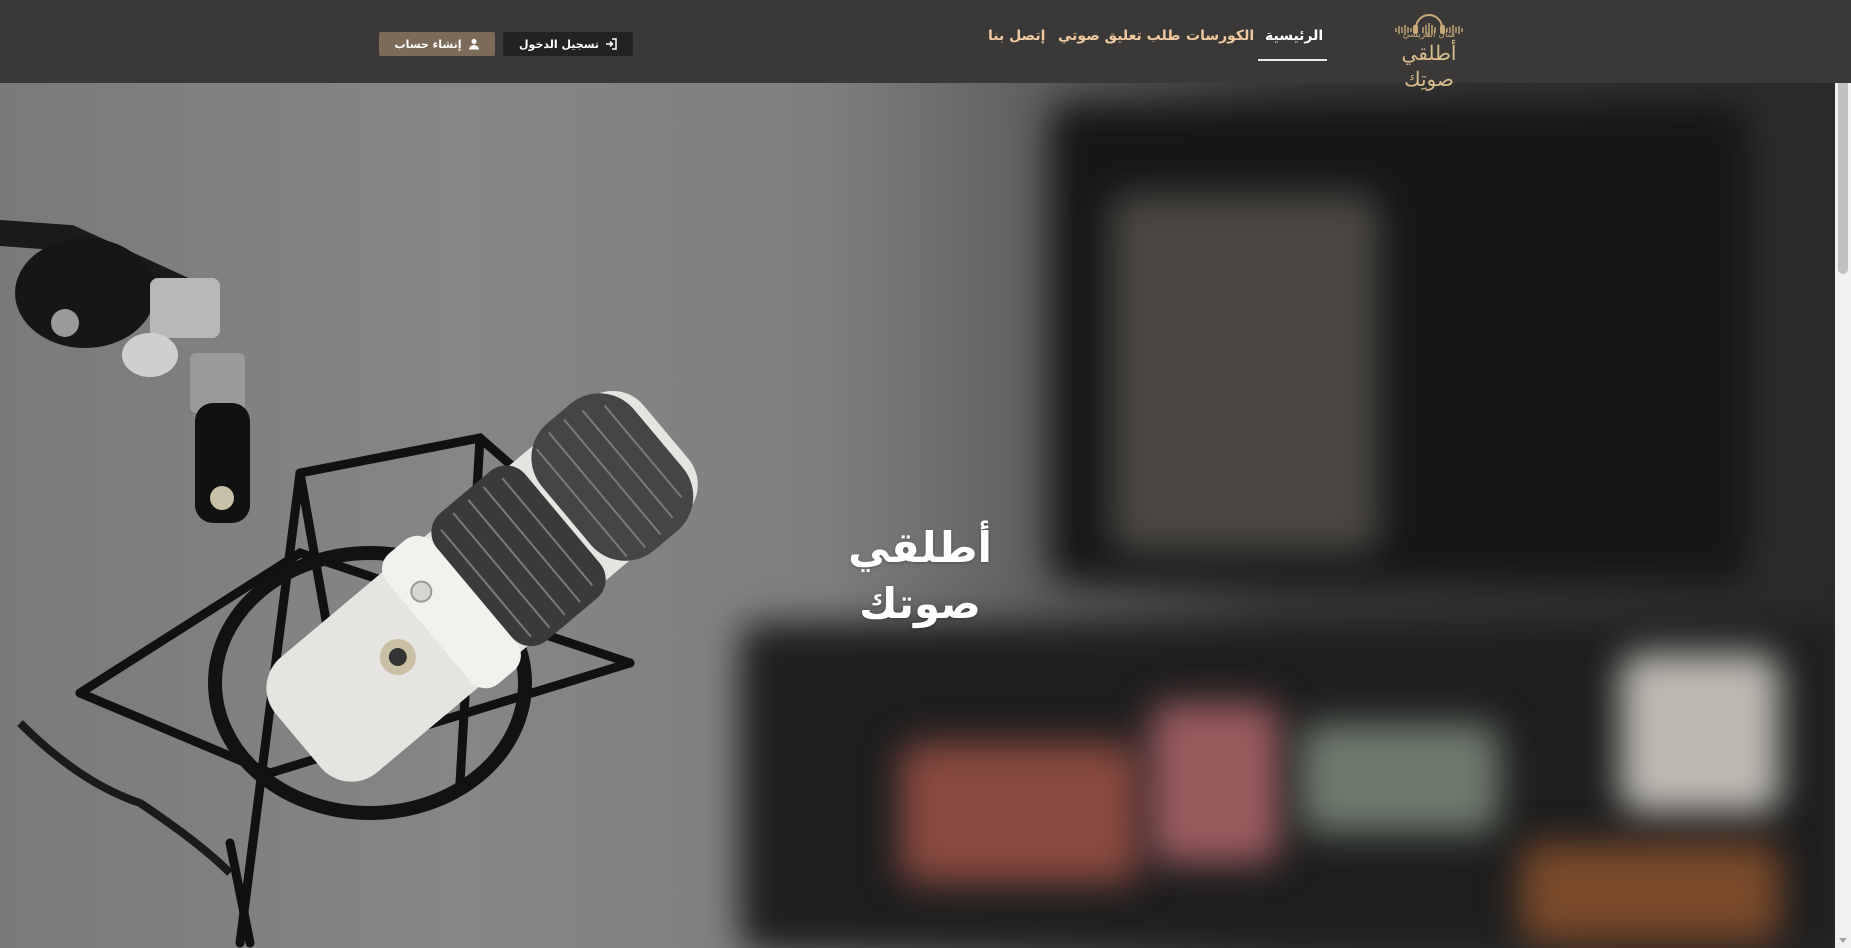 This screenshot has width=1851, height=948. What do you see at coordinates (1119, 36) in the screenshot?
I see `nav-item-voiceover-request: طلب تعليق صوتي` at bounding box center [1119, 36].